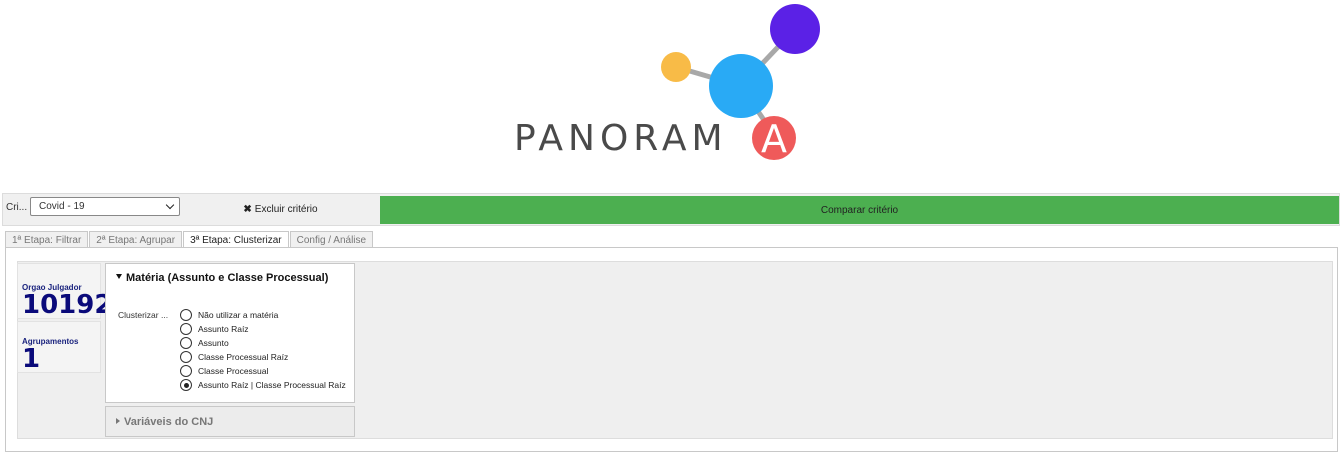  Describe the element at coordinates (227, 278) in the screenshot. I see `materia-panel-title: Matéria (Assunto e Classe Processual)` at that location.